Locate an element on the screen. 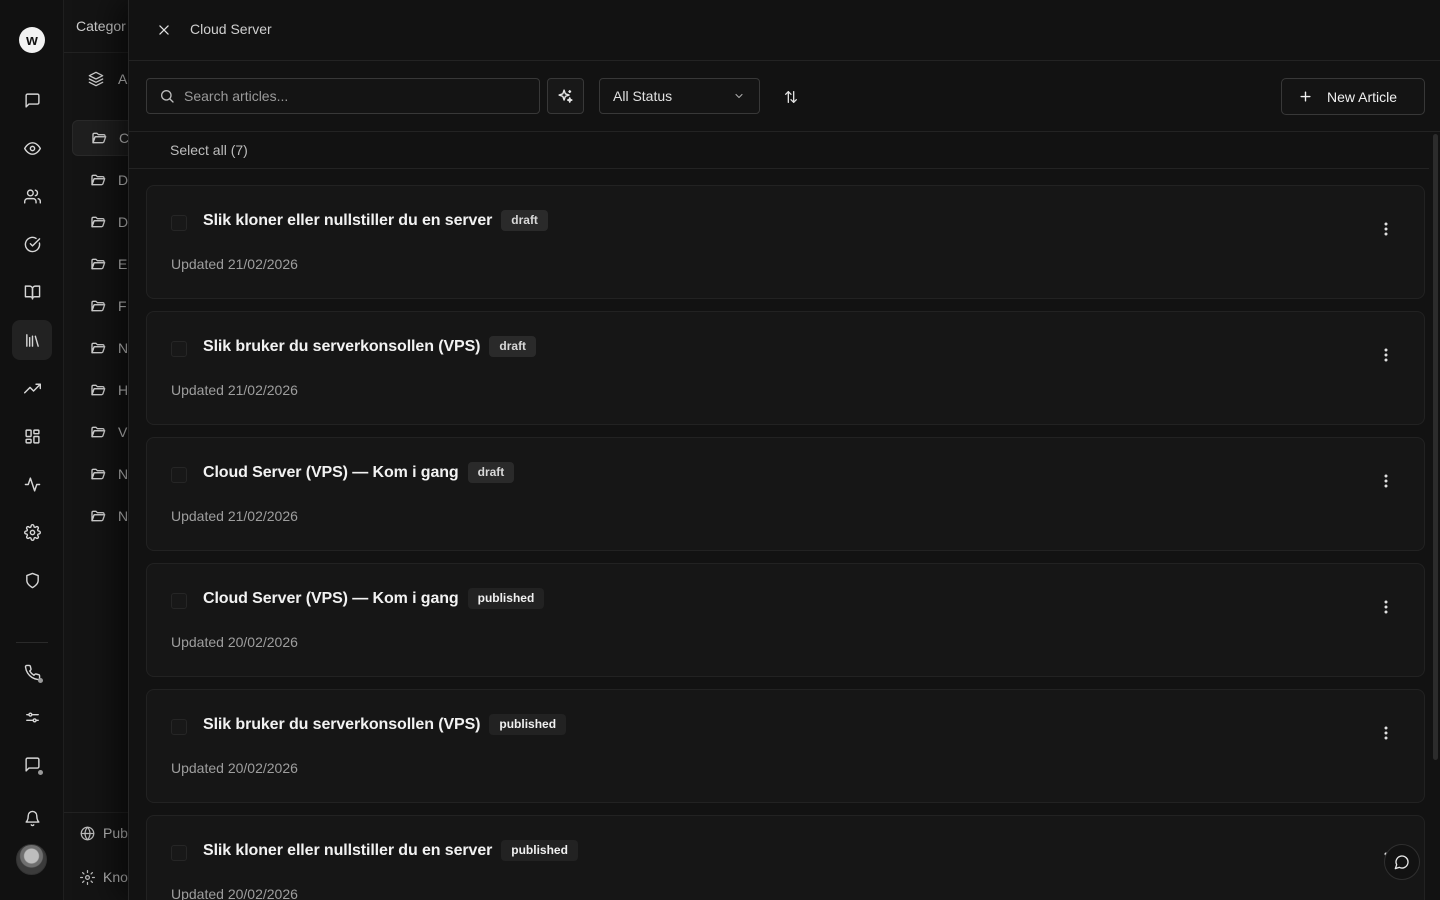 Image resolution: width=1440 pixels, height=900 pixels. rail-reports-button is located at coordinates (32, 388).